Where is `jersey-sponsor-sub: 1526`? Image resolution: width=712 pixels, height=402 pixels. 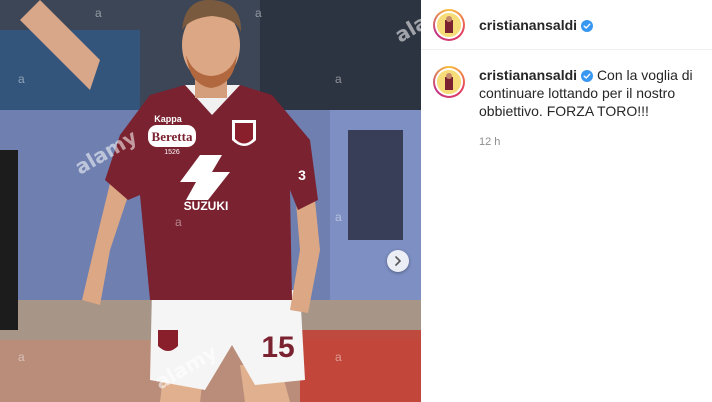 jersey-sponsor-sub: 1526 is located at coordinates (172, 152).